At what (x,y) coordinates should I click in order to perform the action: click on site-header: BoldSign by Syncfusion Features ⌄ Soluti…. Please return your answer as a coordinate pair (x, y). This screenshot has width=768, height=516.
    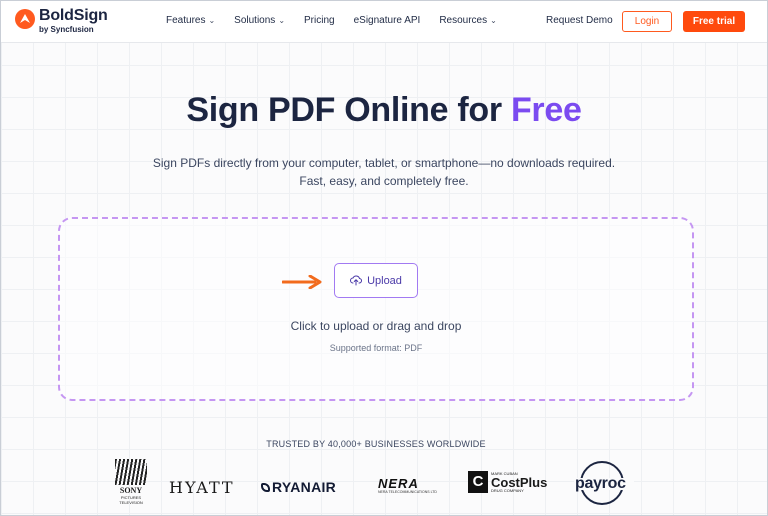
    Looking at the image, I should click on (384, 22).